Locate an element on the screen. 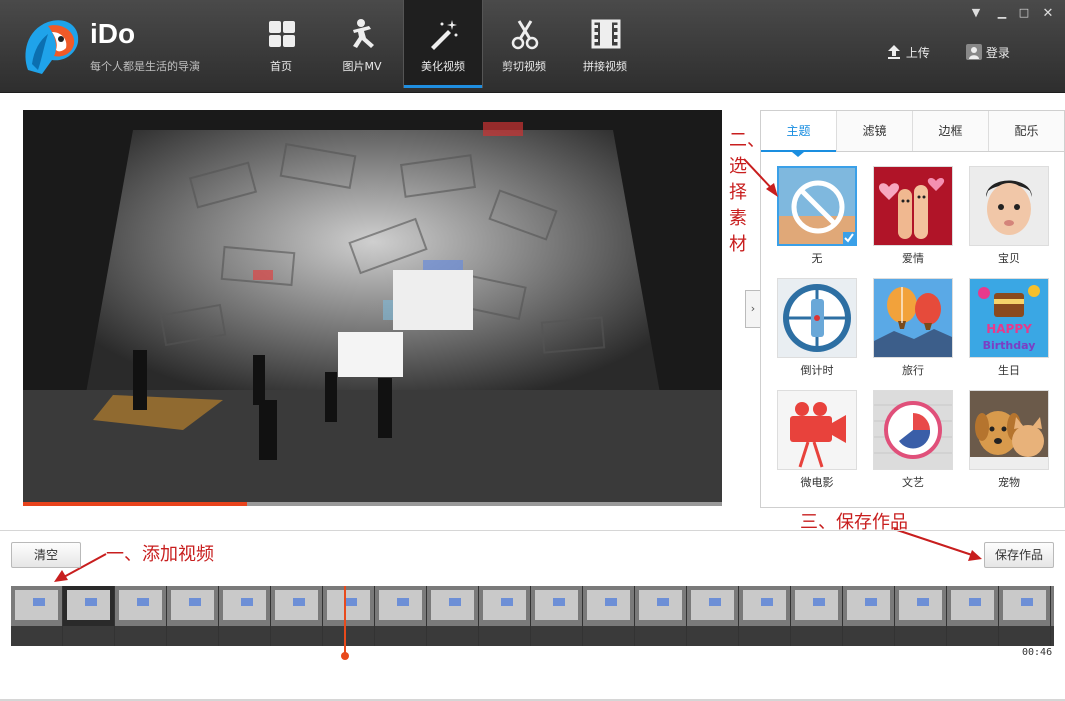 This screenshot has width=1065, height=701. parrot-logo-icon is located at coordinates (52, 45).